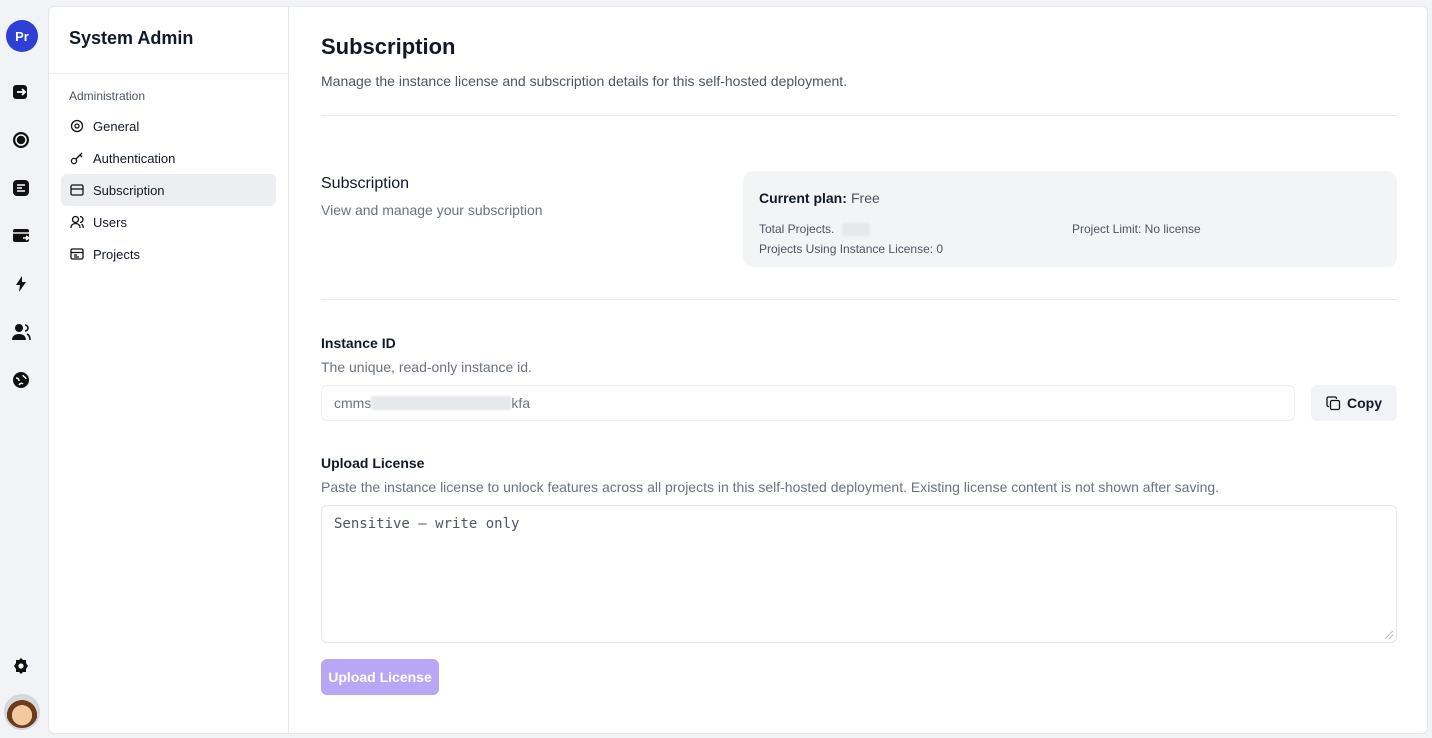  What do you see at coordinates (77, 190) in the screenshot?
I see `card-icon` at bounding box center [77, 190].